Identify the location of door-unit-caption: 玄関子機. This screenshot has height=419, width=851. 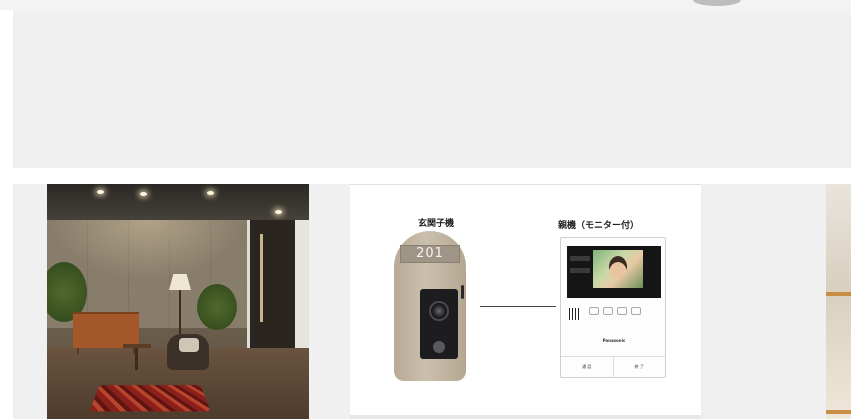
(436, 224).